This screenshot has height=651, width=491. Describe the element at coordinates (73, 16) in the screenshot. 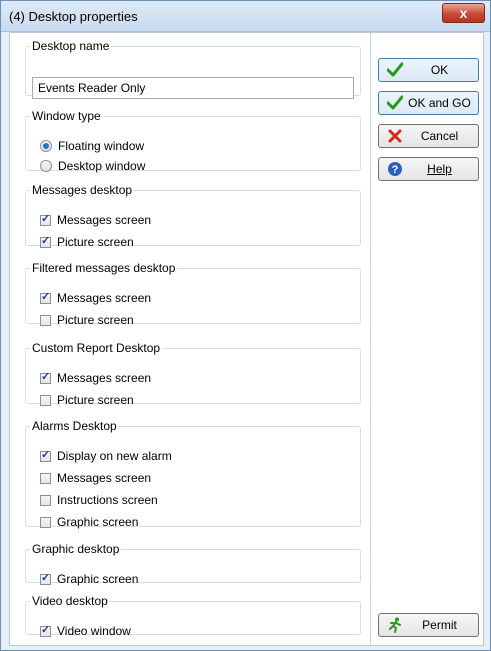

I see `window-title: (4) Desktop properties` at that location.